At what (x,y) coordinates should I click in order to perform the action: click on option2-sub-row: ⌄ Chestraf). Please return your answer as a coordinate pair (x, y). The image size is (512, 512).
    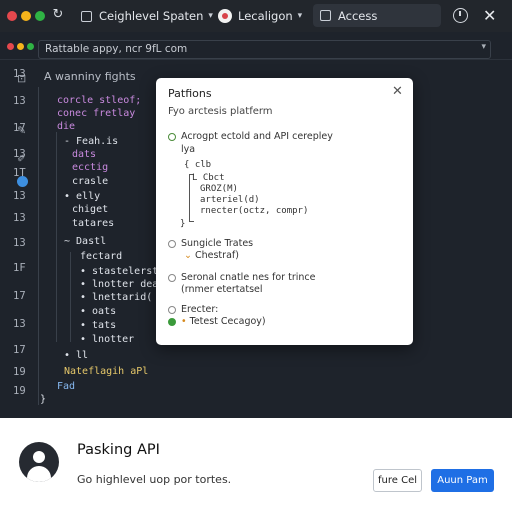
    Looking at the image, I should click on (211, 255).